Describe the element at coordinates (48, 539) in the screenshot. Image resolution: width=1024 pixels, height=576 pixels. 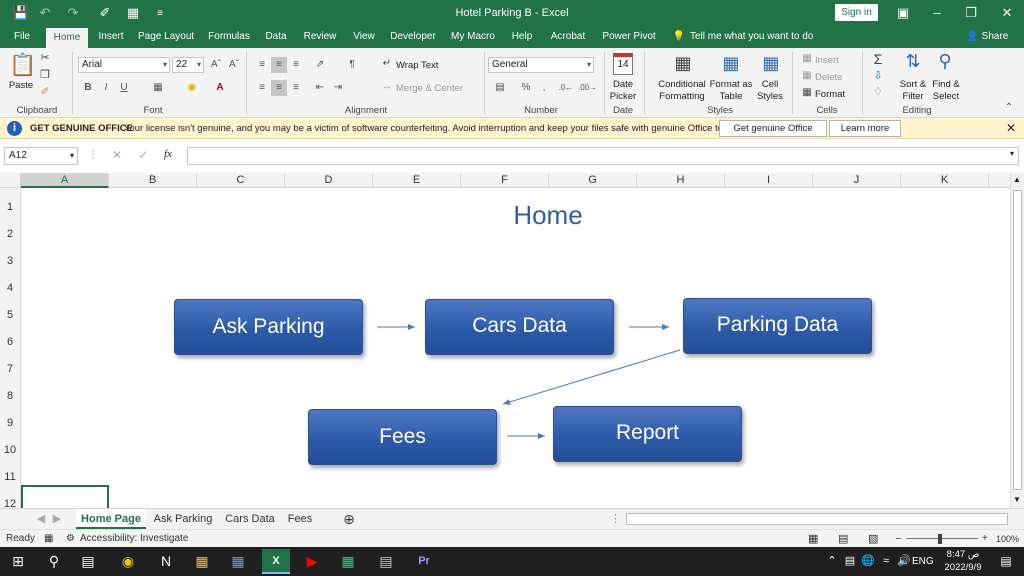
I see `macro-record-icon: ▦` at that location.